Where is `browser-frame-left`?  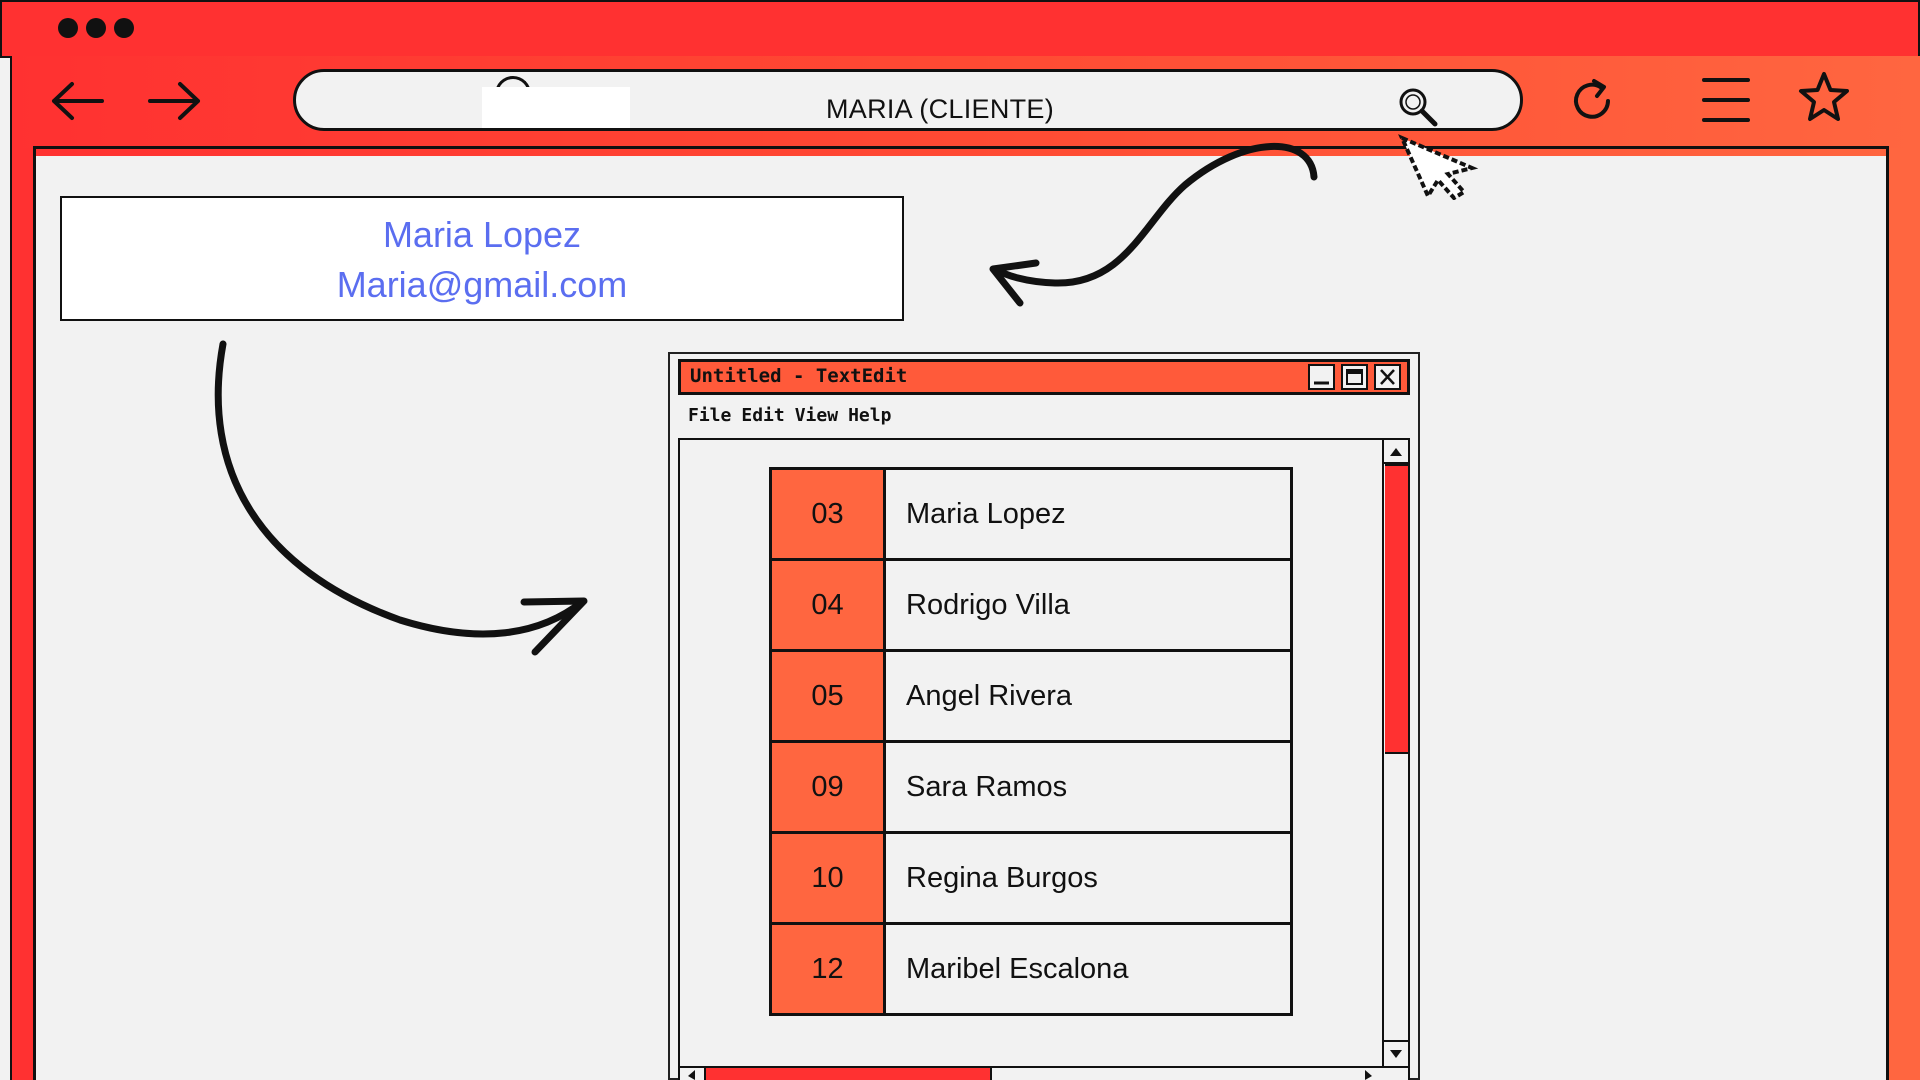 browser-frame-left is located at coordinates (23, 614).